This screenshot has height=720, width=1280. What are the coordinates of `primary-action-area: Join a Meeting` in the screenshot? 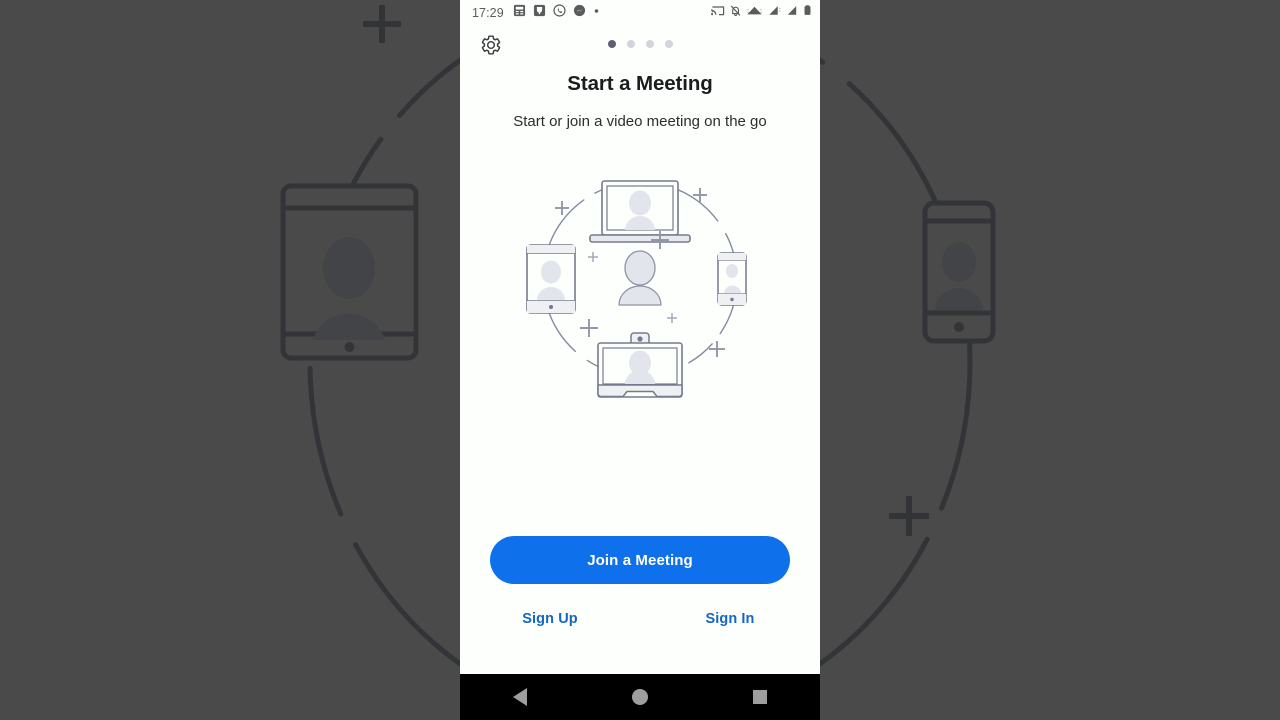 It's located at (640, 560).